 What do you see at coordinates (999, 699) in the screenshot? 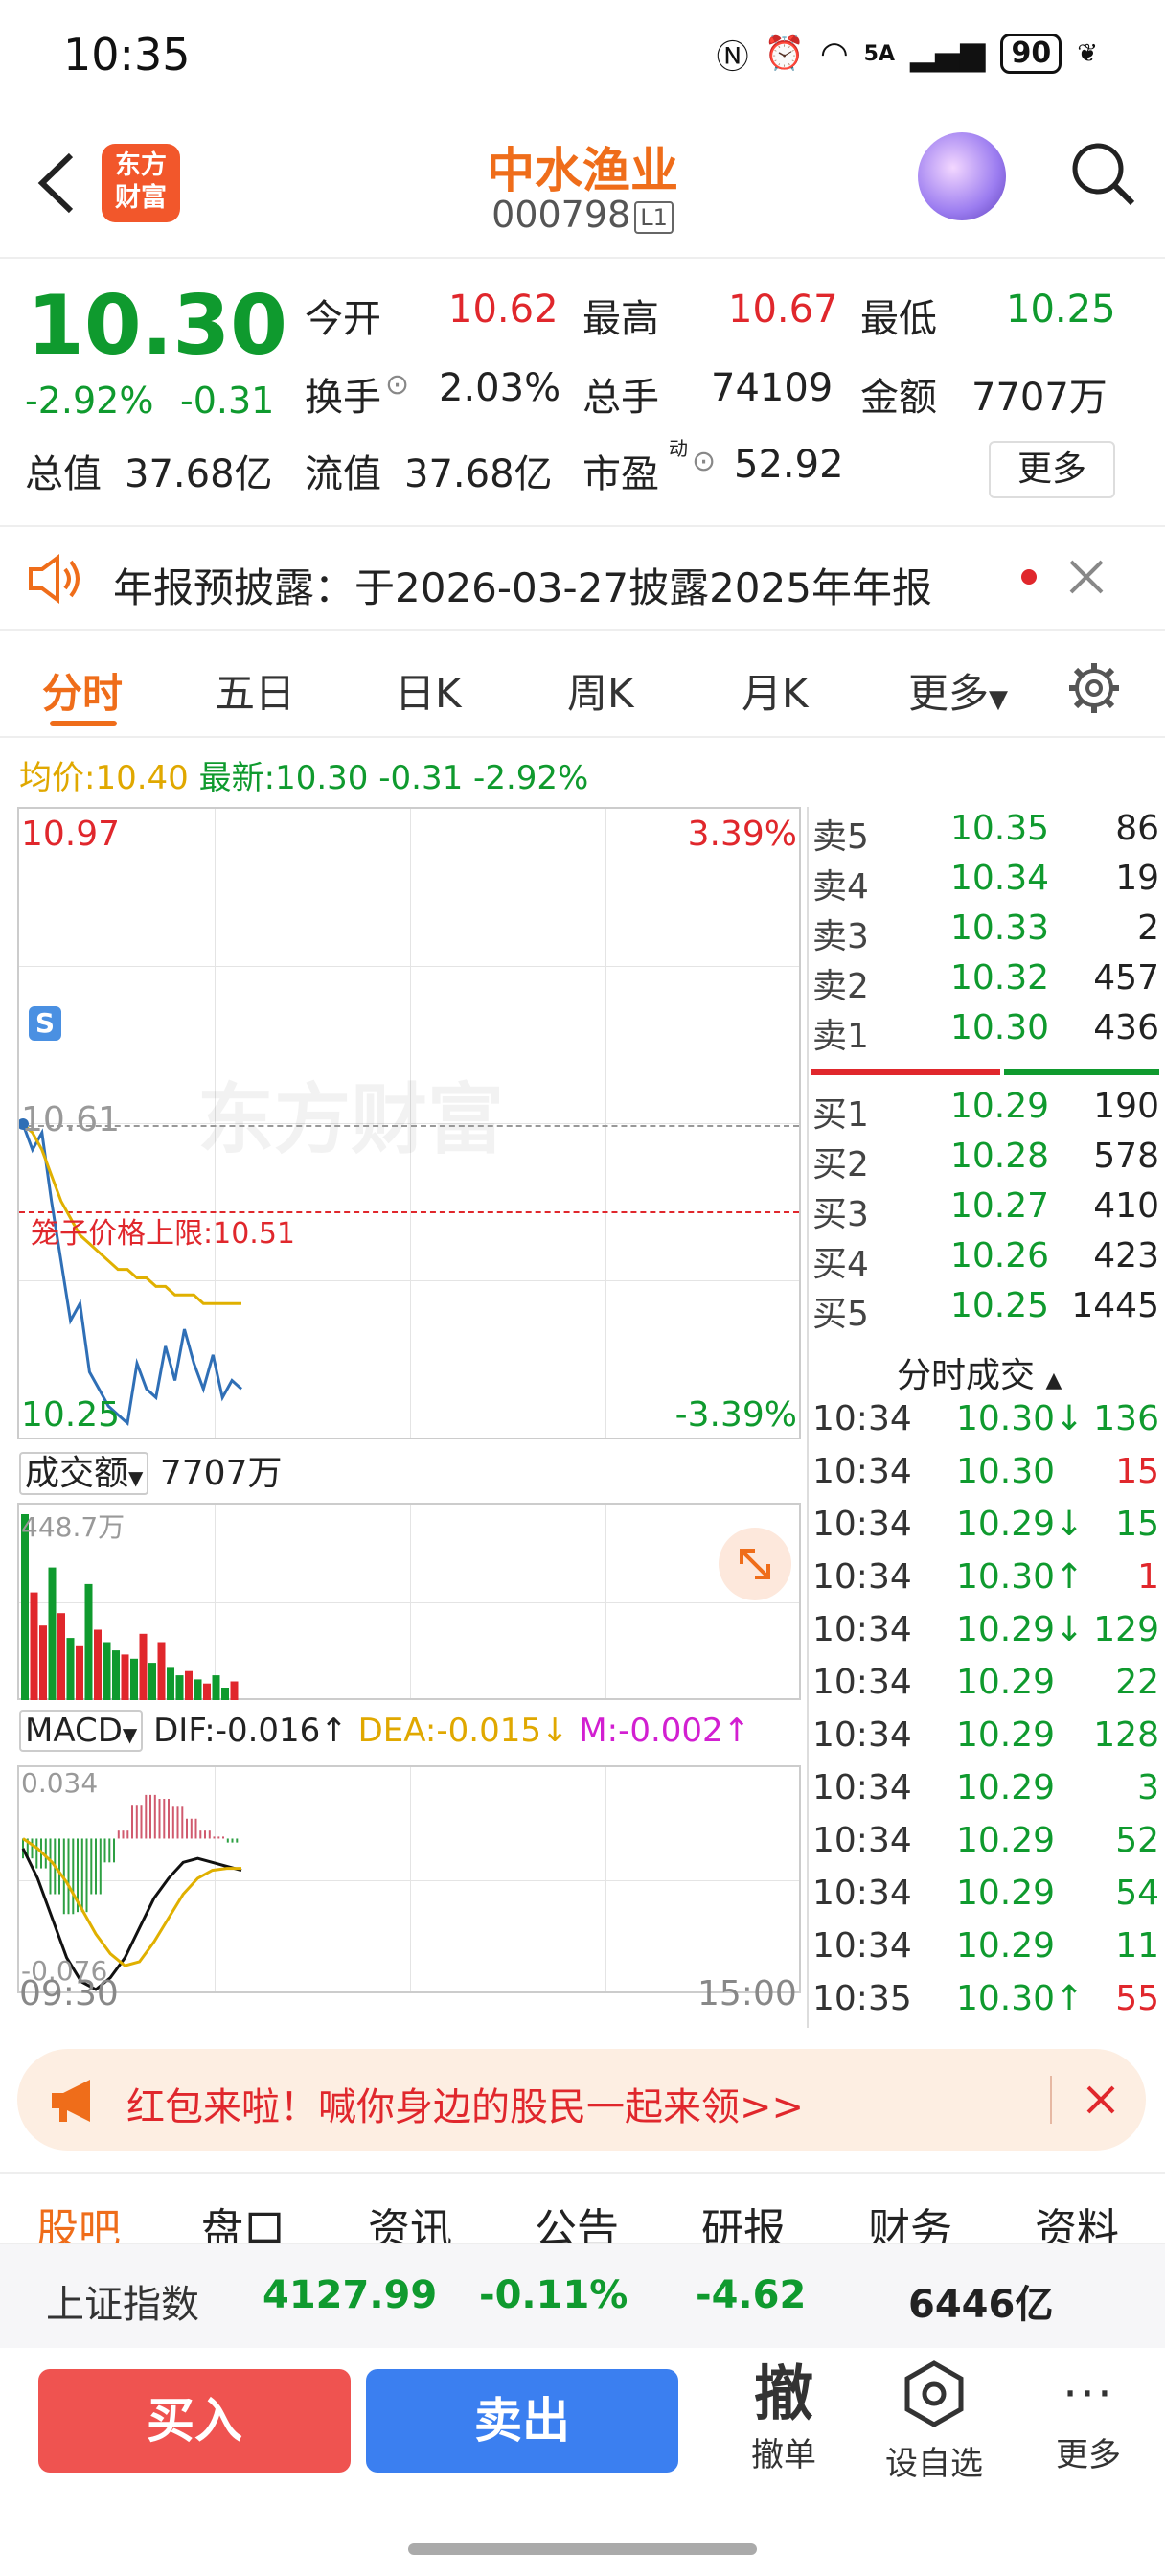
I see `dropdown-icon: ▼` at bounding box center [999, 699].